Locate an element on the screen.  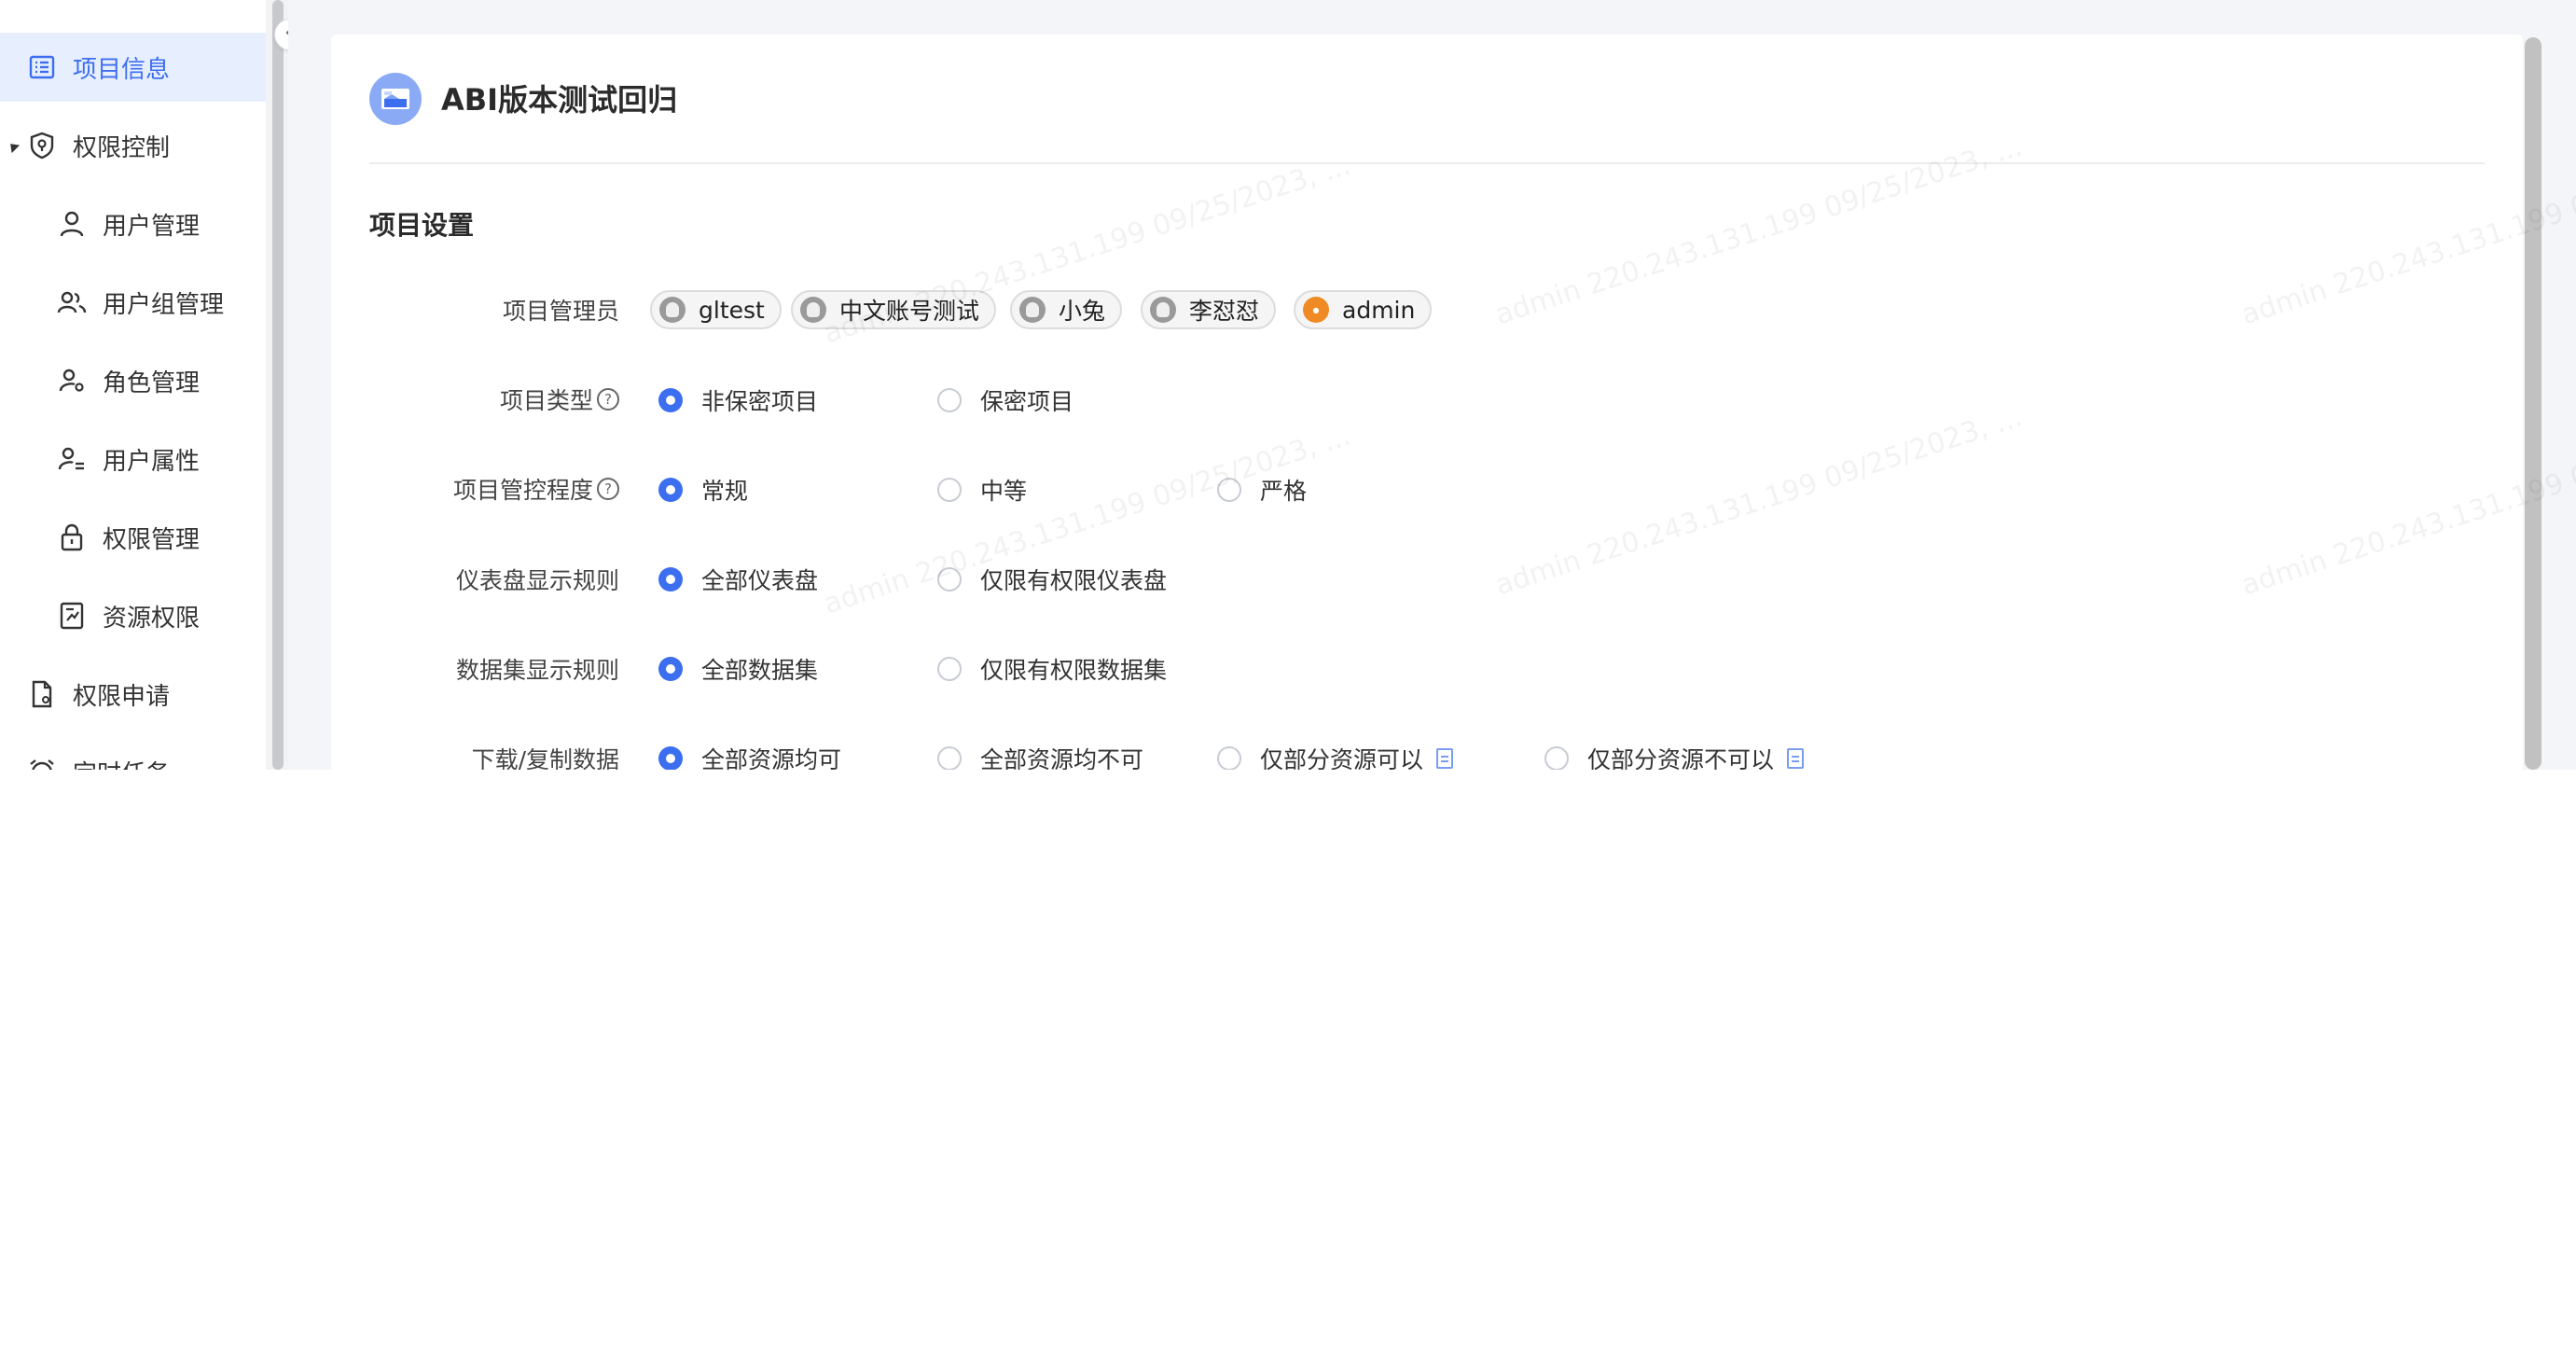
admin-chip: gltest is located at coordinates (716, 309).